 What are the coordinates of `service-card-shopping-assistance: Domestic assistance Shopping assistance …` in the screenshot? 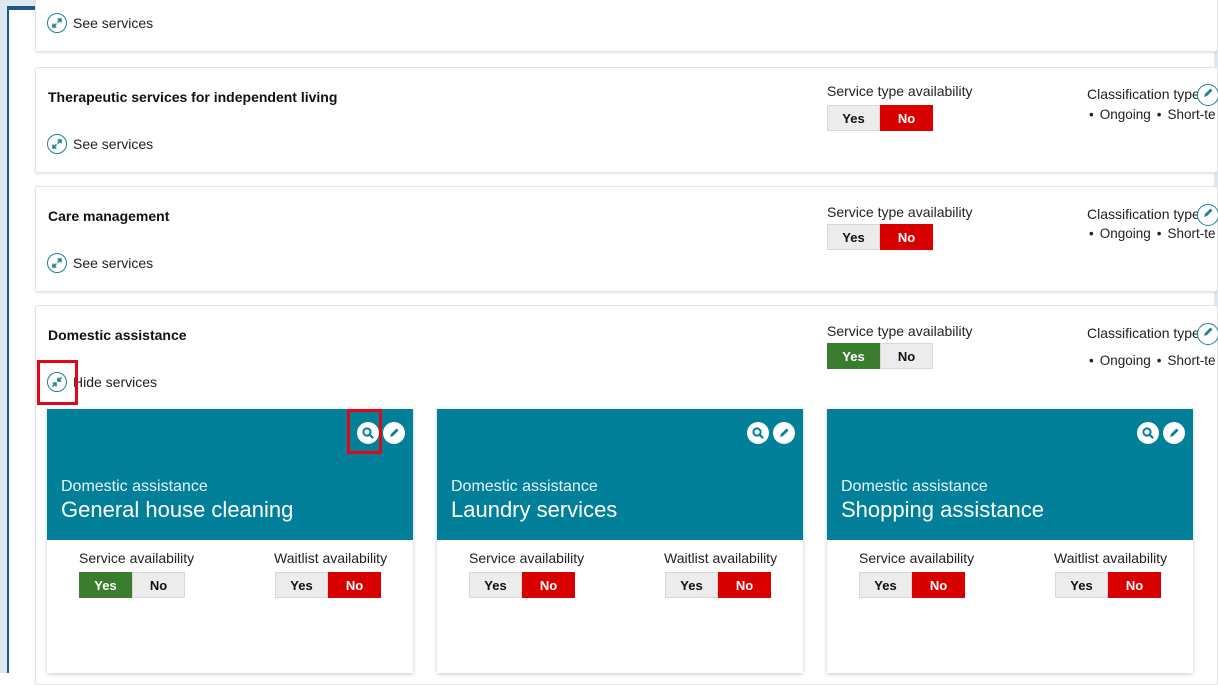 It's located at (1010, 541).